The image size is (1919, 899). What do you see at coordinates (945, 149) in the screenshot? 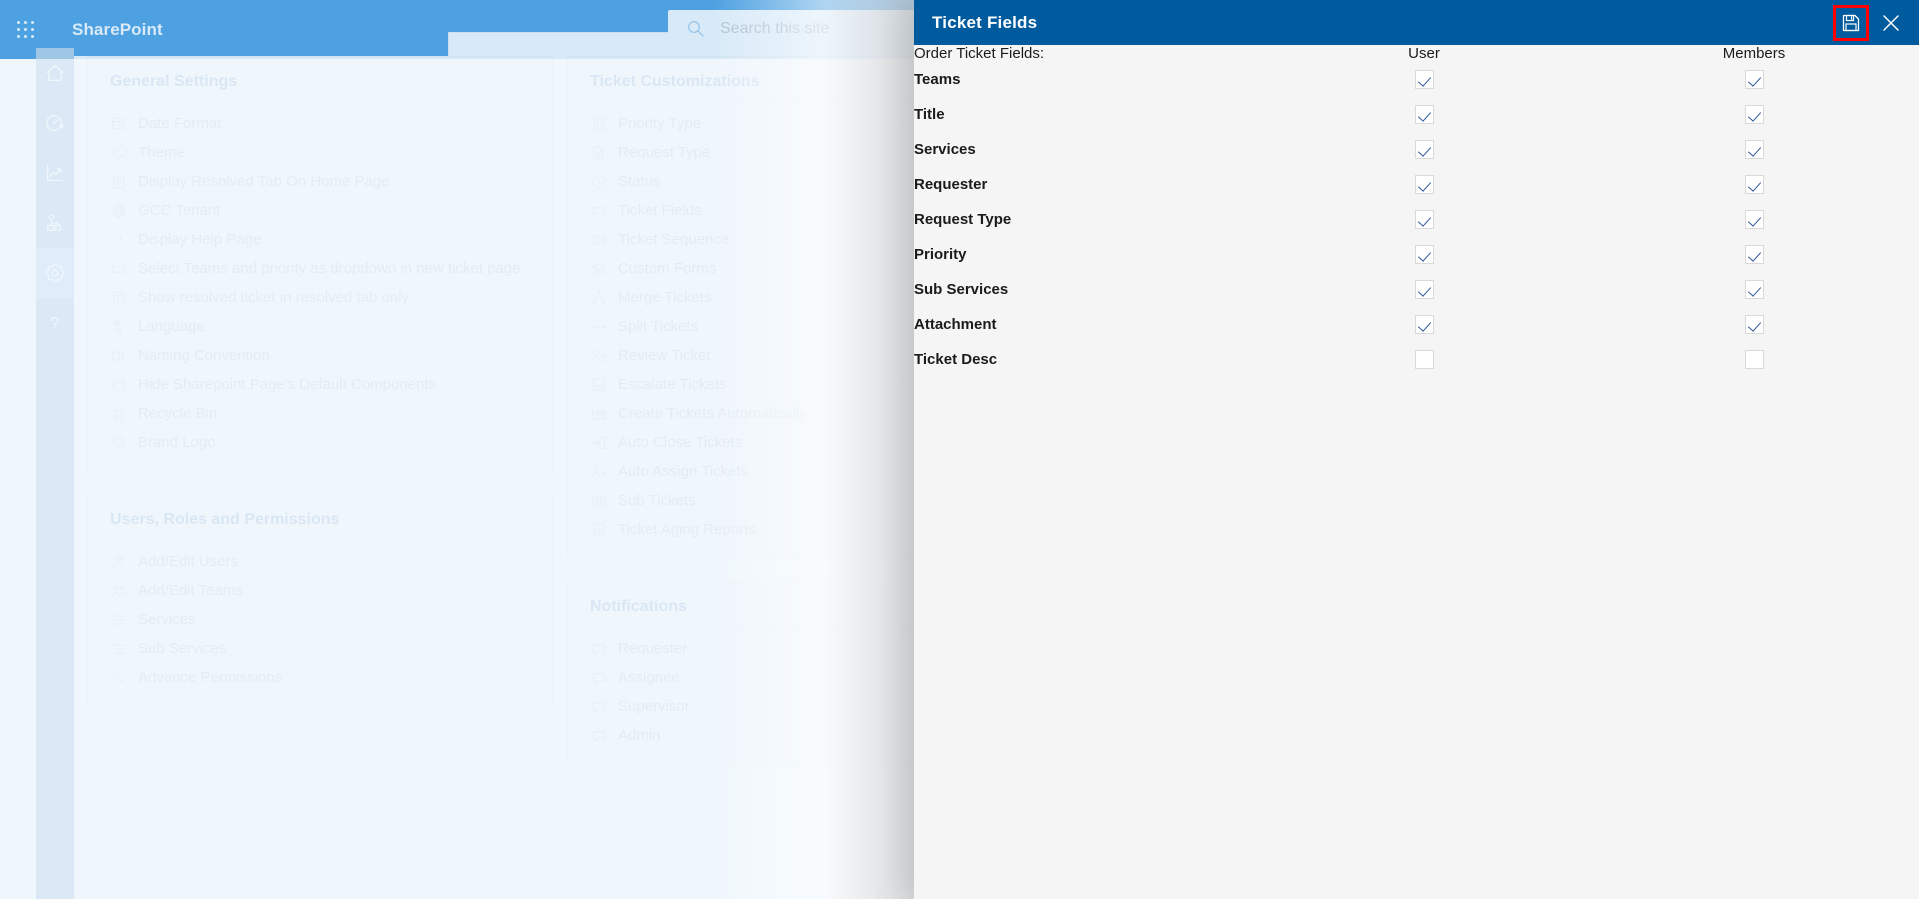
I see `field-name: Services` at bounding box center [945, 149].